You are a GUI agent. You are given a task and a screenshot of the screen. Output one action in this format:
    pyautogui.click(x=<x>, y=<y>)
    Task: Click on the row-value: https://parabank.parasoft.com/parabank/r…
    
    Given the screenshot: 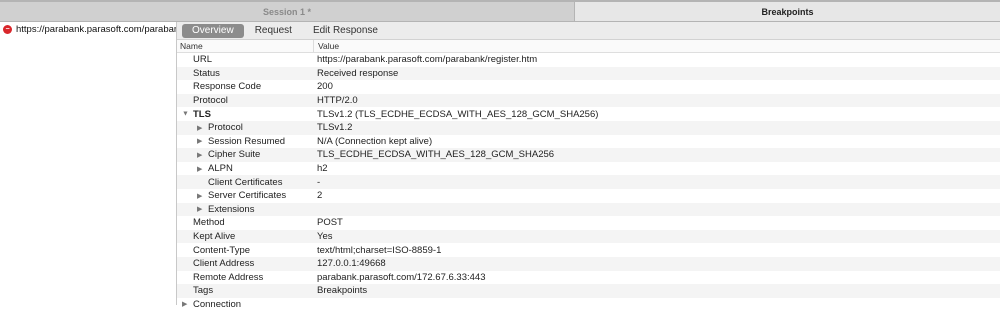 What is the action you would take?
    pyautogui.click(x=427, y=60)
    